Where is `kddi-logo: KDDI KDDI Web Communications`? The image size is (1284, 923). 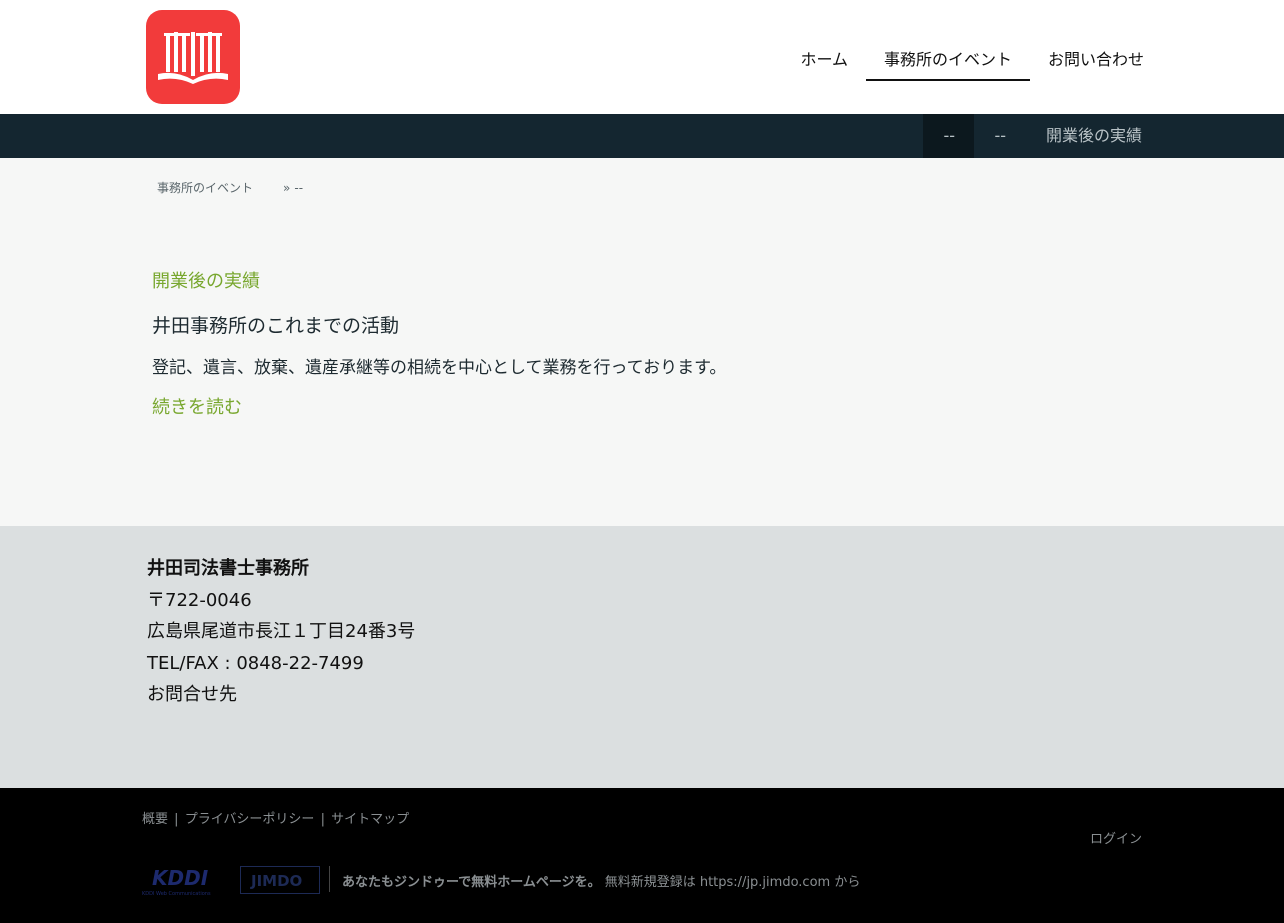 kddi-logo: KDDI KDDI Web Communications is located at coordinates (186, 881).